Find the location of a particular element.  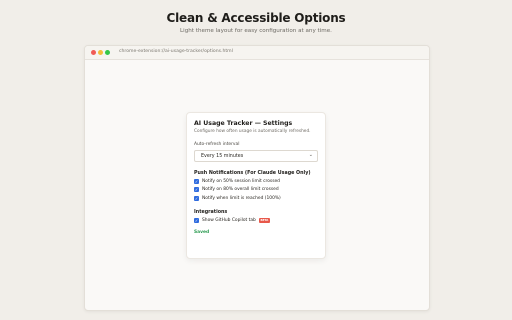

notify-80-overall-row: ✓ Notify on 80% overall limit crossed is located at coordinates (256, 190).